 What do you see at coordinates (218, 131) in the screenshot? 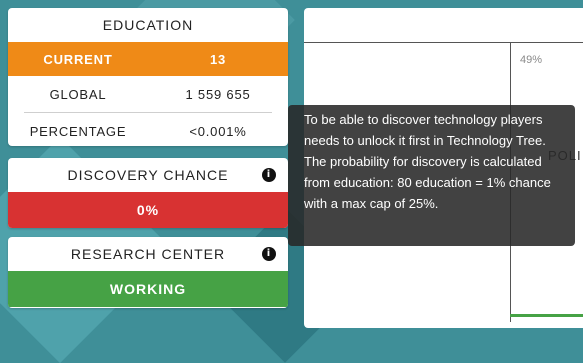
I see `education-percentage-value: <0.001%` at bounding box center [218, 131].